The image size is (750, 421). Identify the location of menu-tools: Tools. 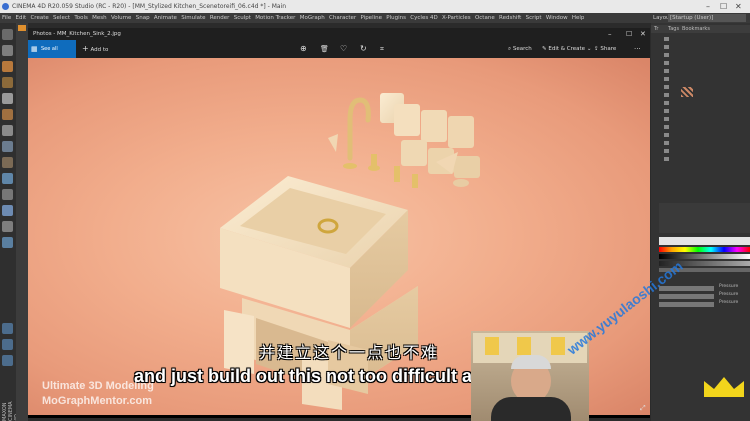
(81, 18).